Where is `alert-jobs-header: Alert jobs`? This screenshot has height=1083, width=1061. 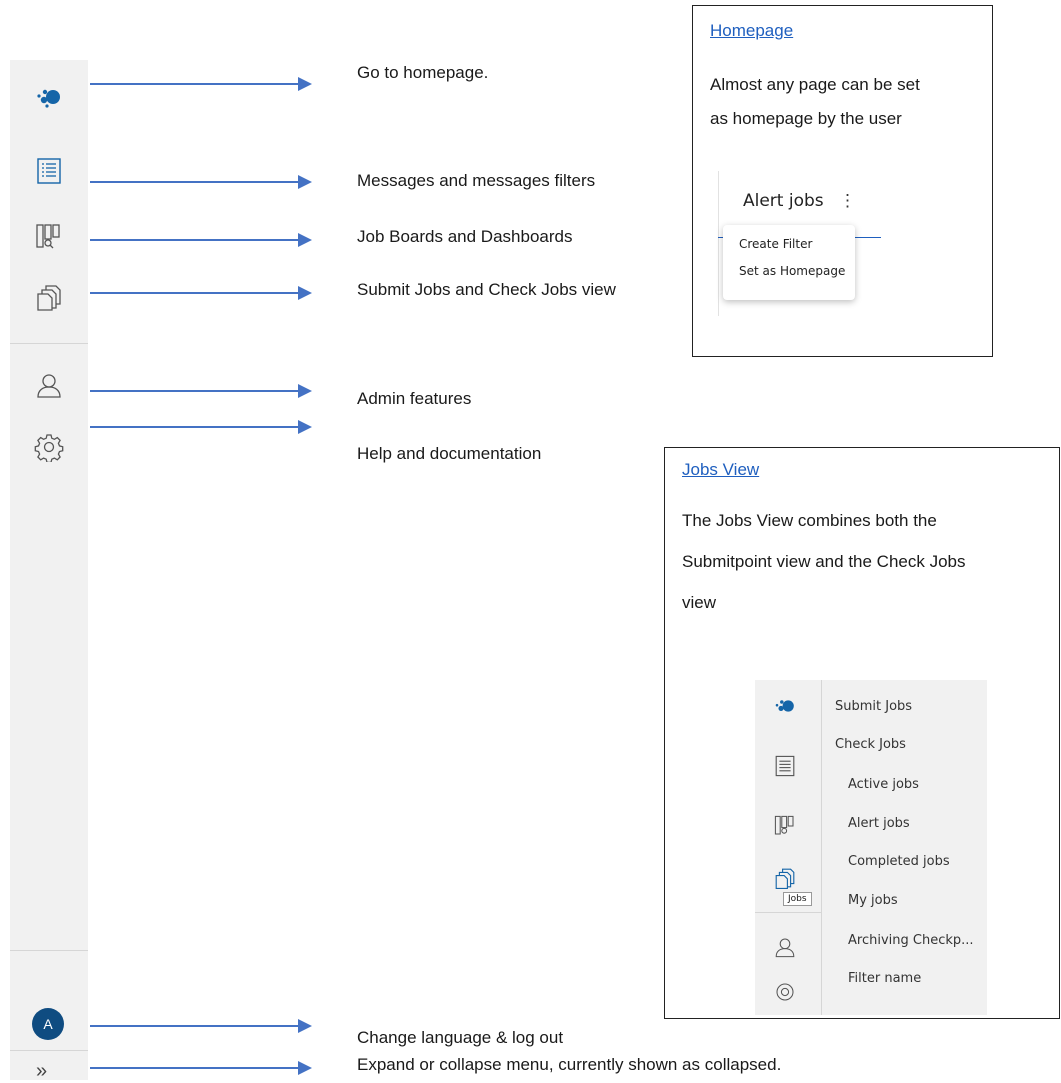 alert-jobs-header: Alert jobs is located at coordinates (783, 201).